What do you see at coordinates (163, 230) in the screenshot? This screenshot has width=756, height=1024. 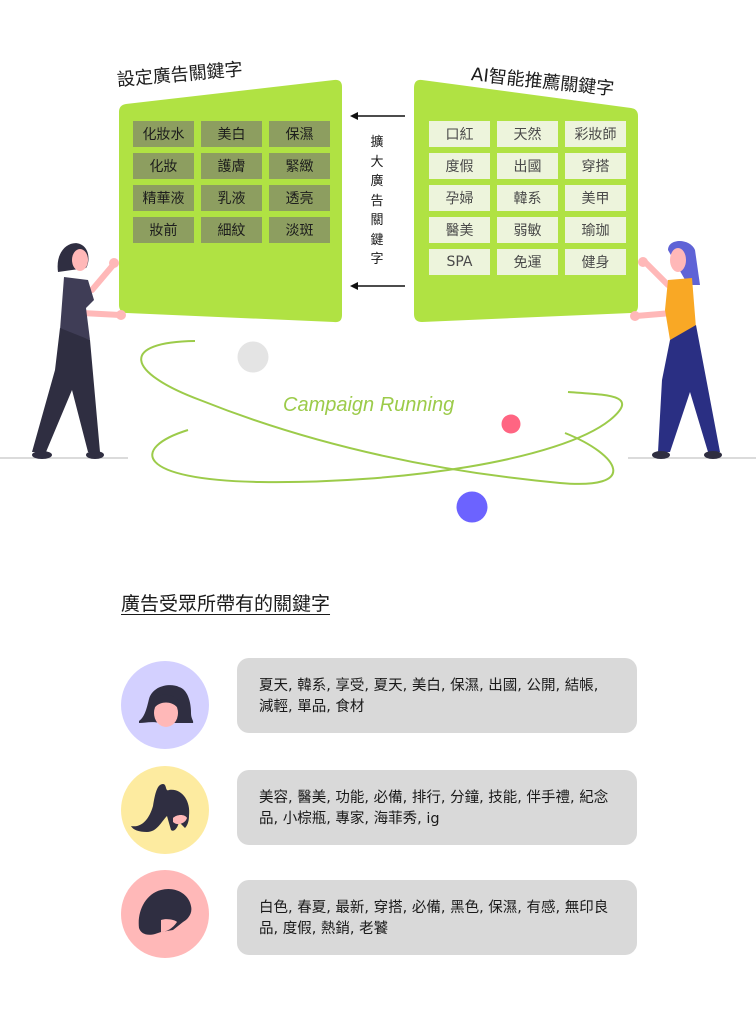 I see `set-keyword-tile: 妝前` at bounding box center [163, 230].